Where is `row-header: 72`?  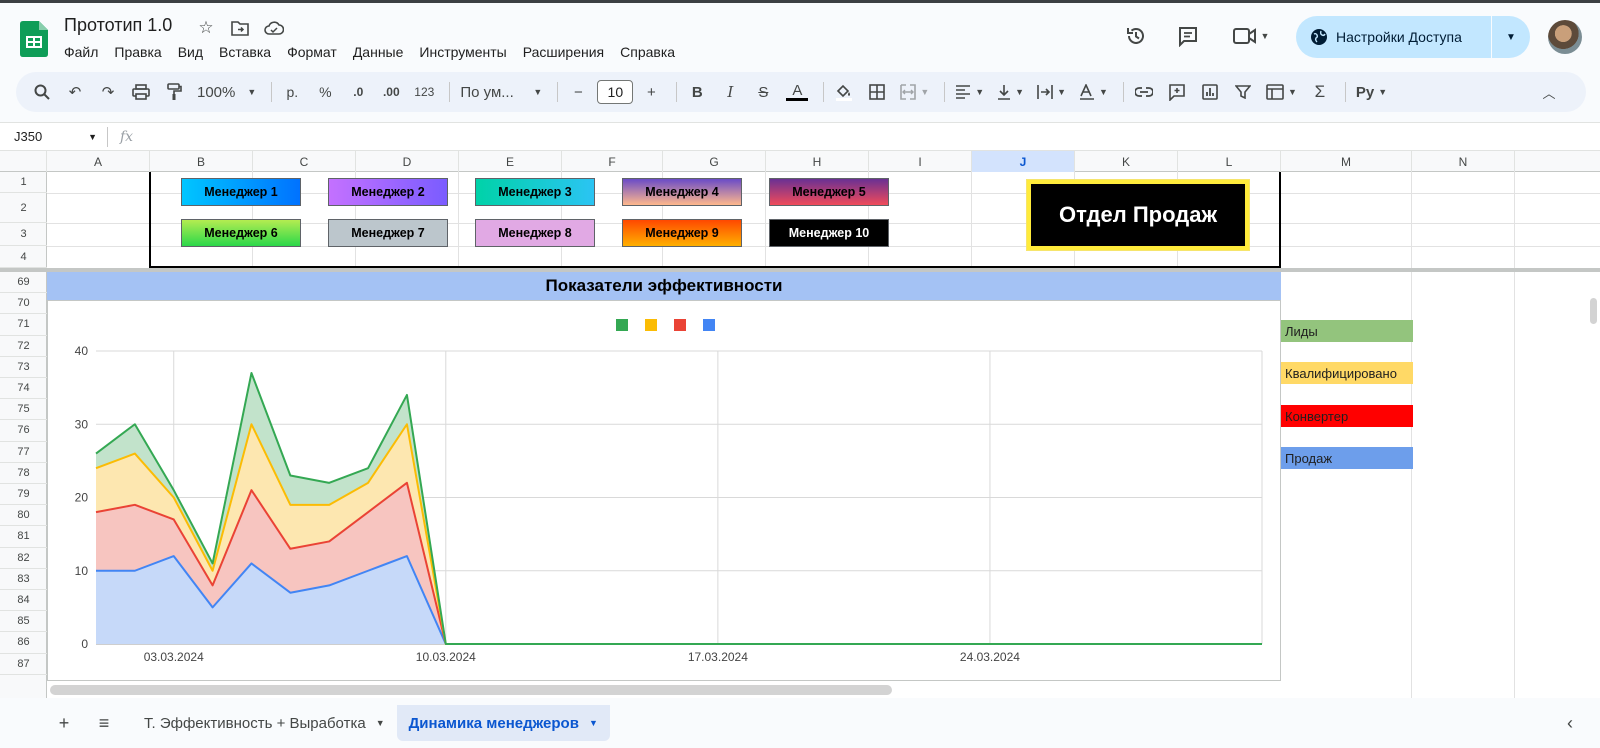
row-header: 72 is located at coordinates (23, 346).